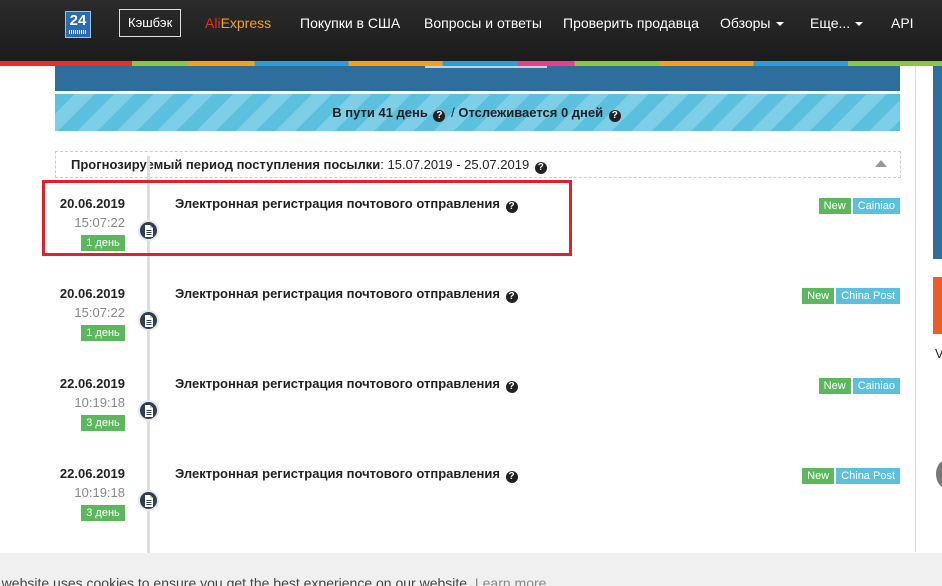 This screenshot has height=586, width=942. What do you see at coordinates (103, 333) in the screenshot?
I see `event-days-badge: 1 день` at bounding box center [103, 333].